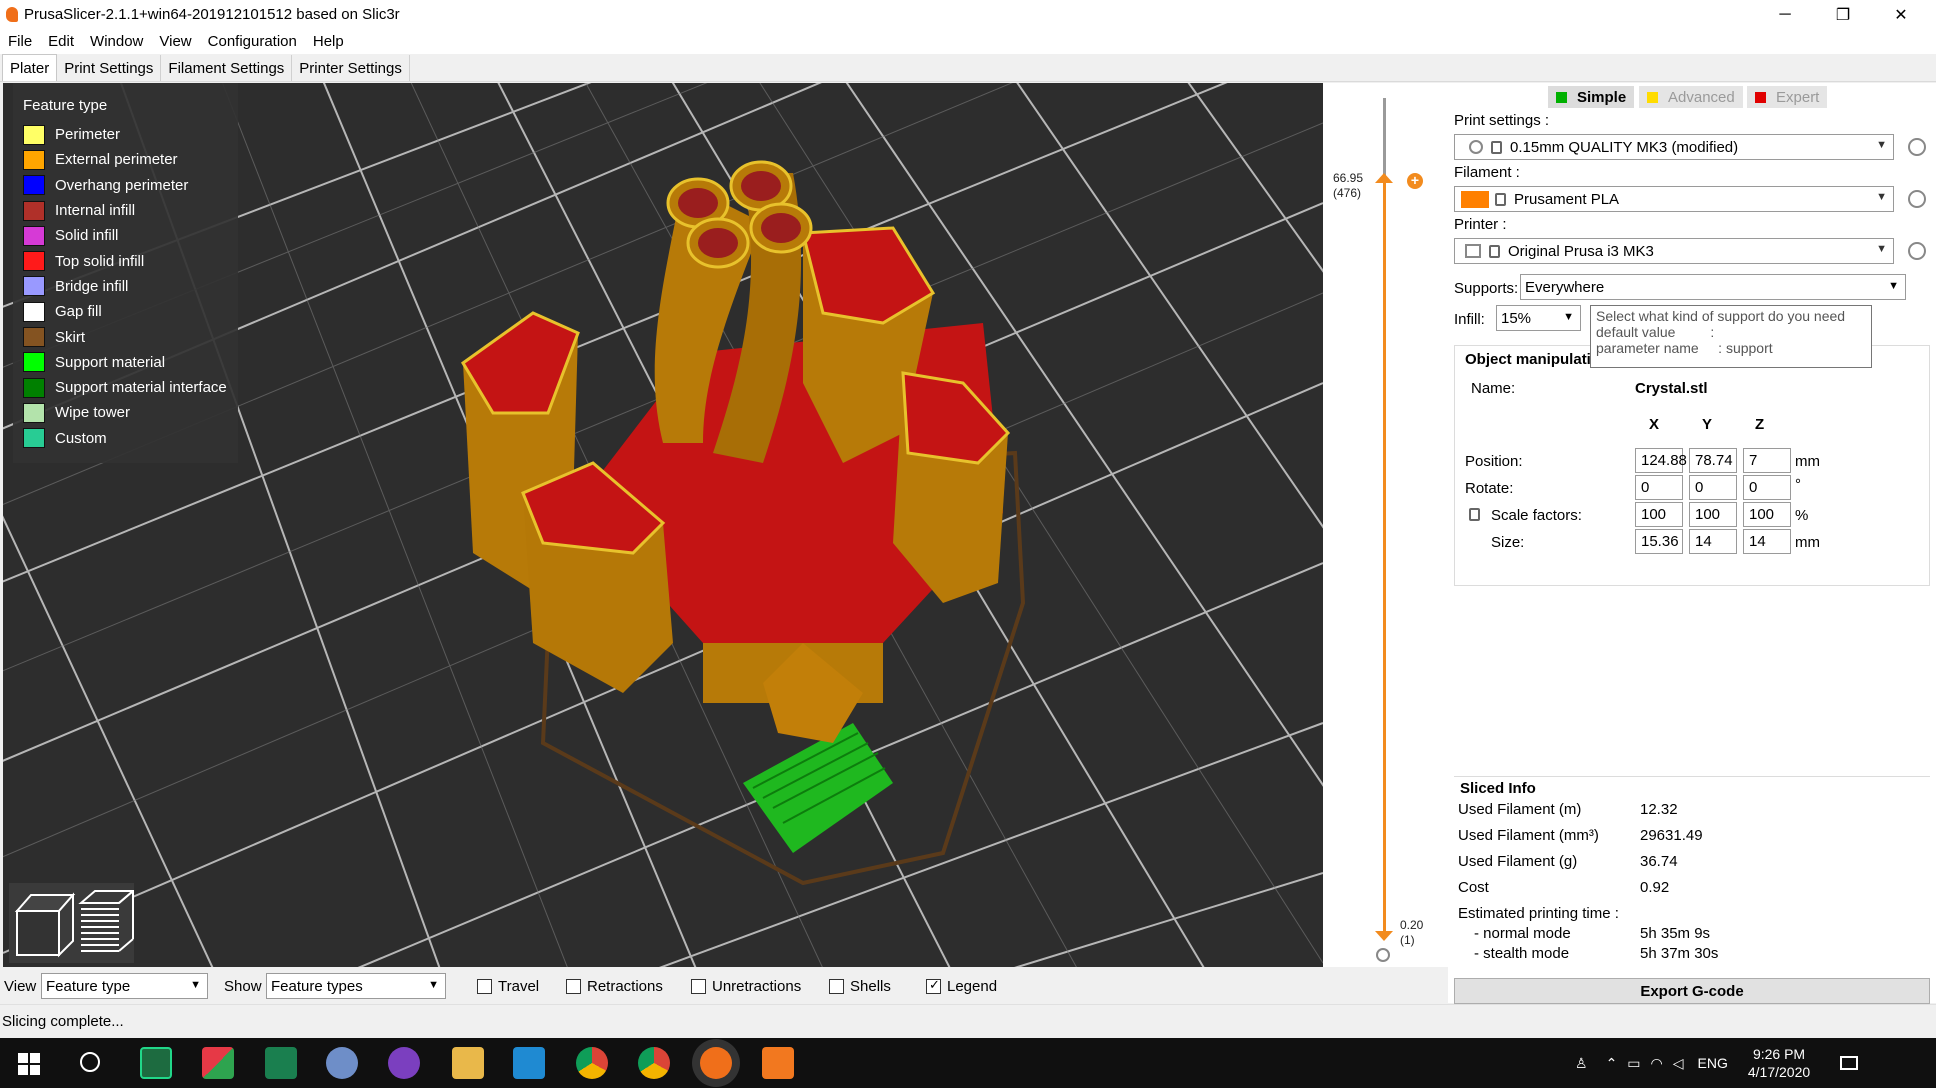  What do you see at coordinates (1538, 318) in the screenshot?
I see `infill-combo: 15% ▼` at bounding box center [1538, 318].